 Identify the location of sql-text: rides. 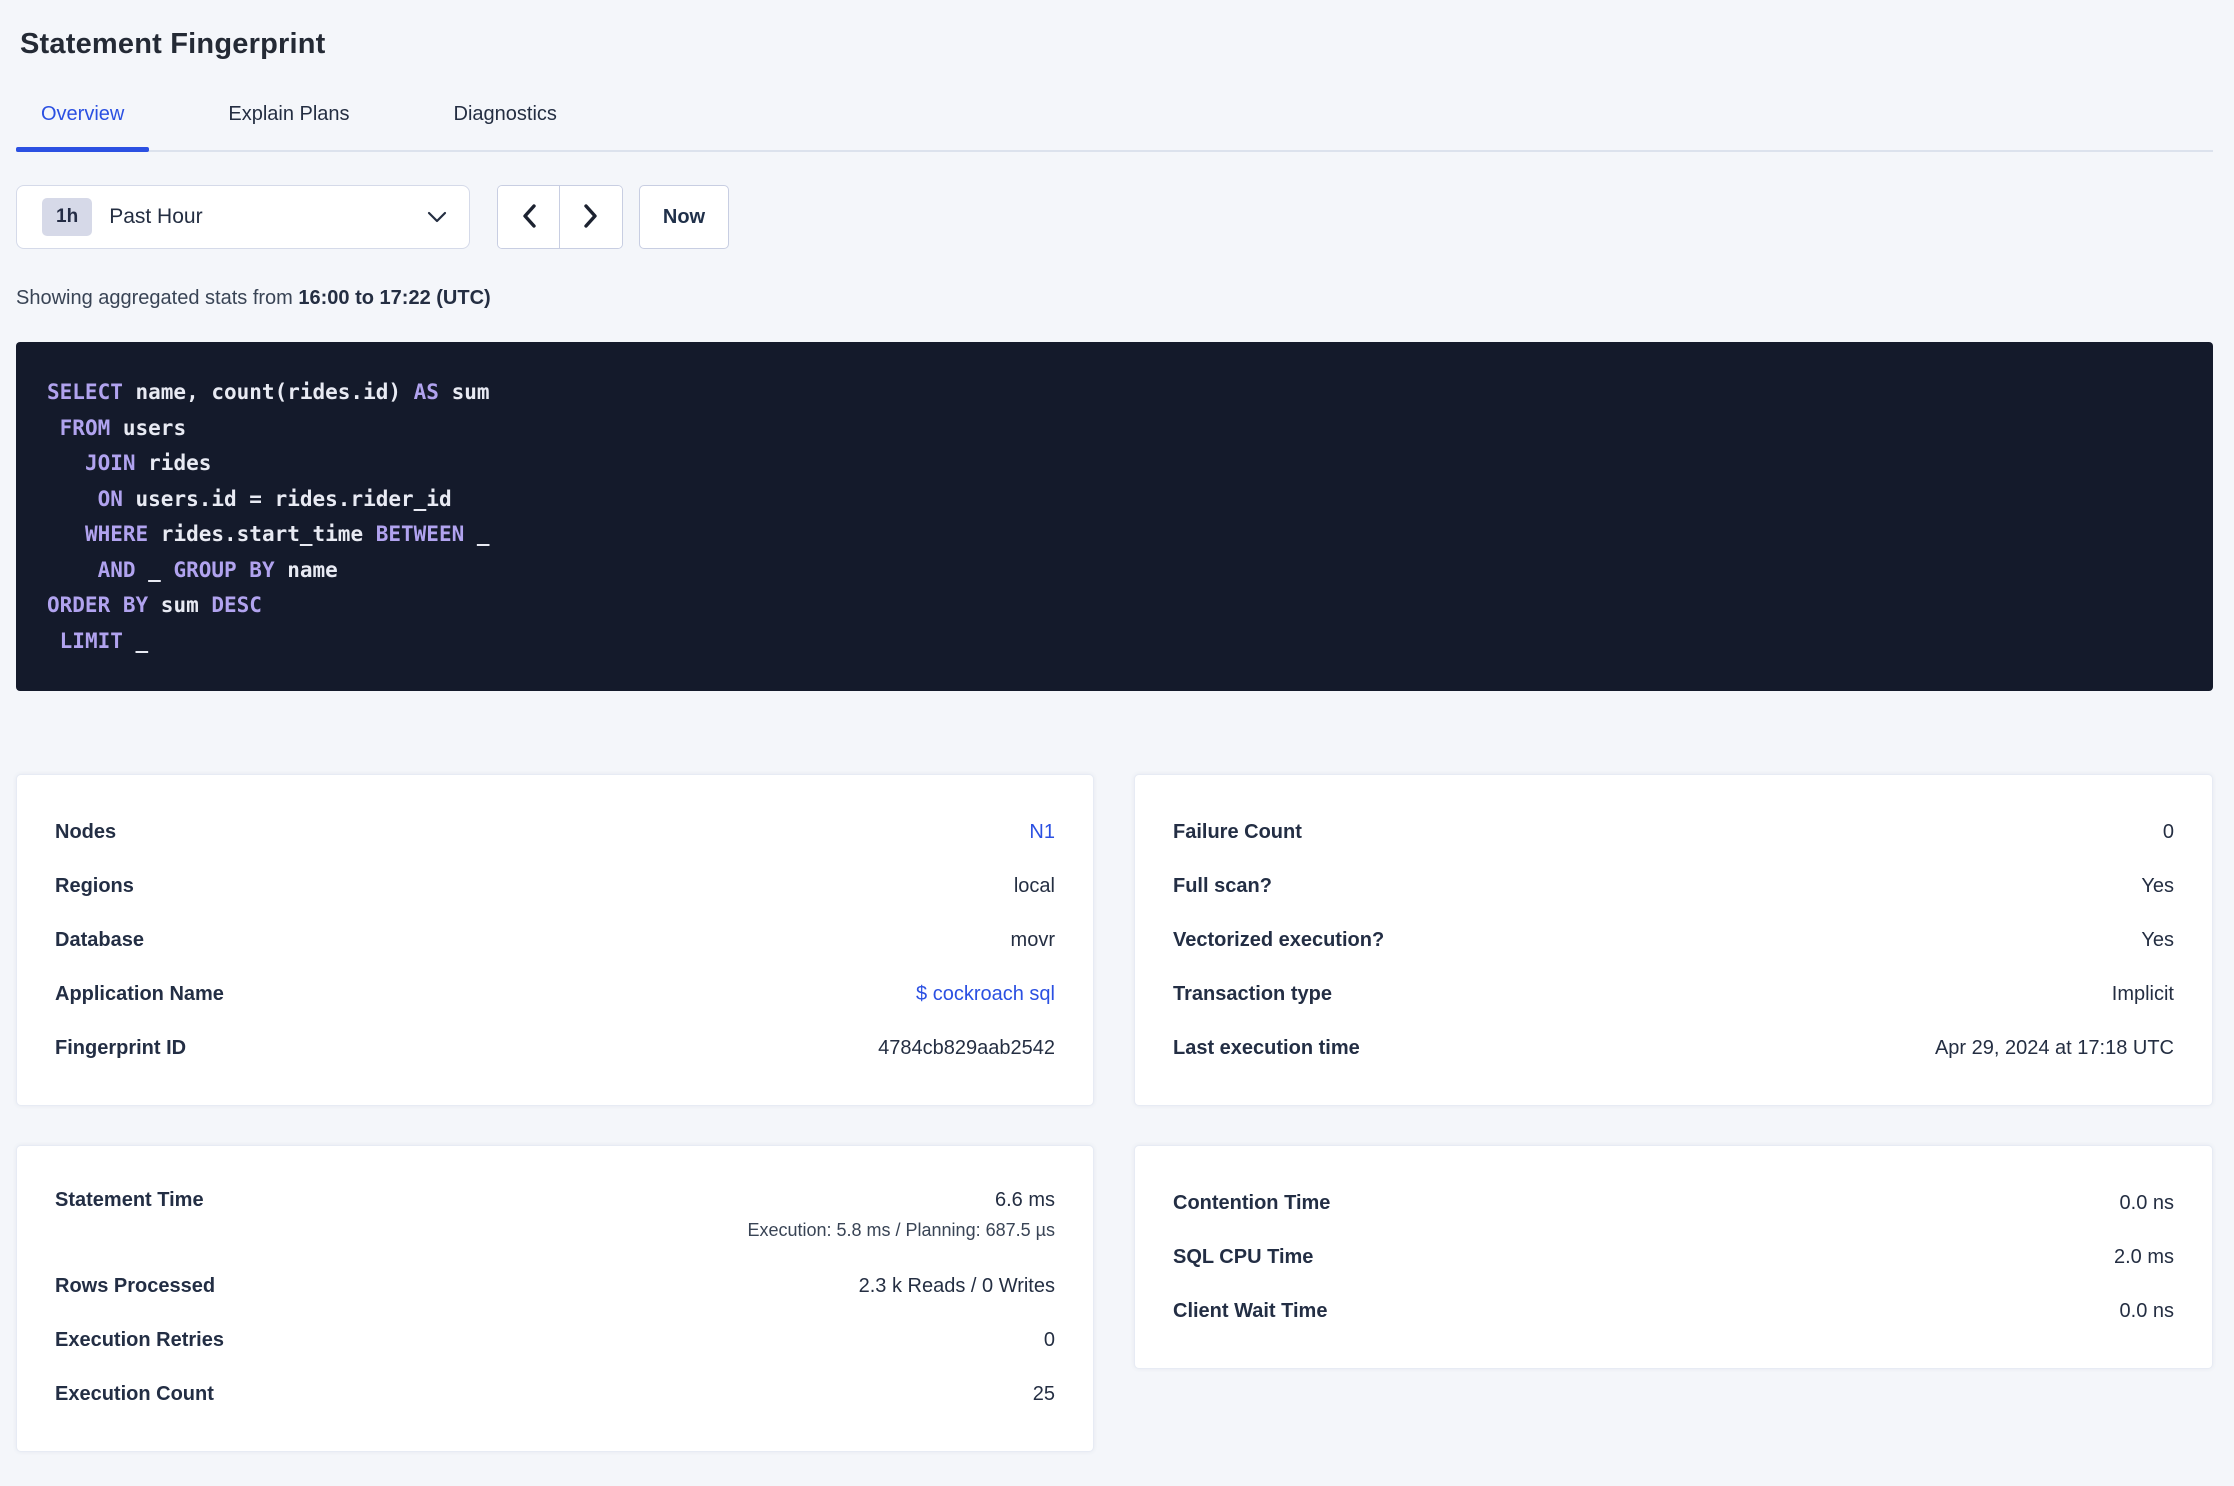
(173, 463).